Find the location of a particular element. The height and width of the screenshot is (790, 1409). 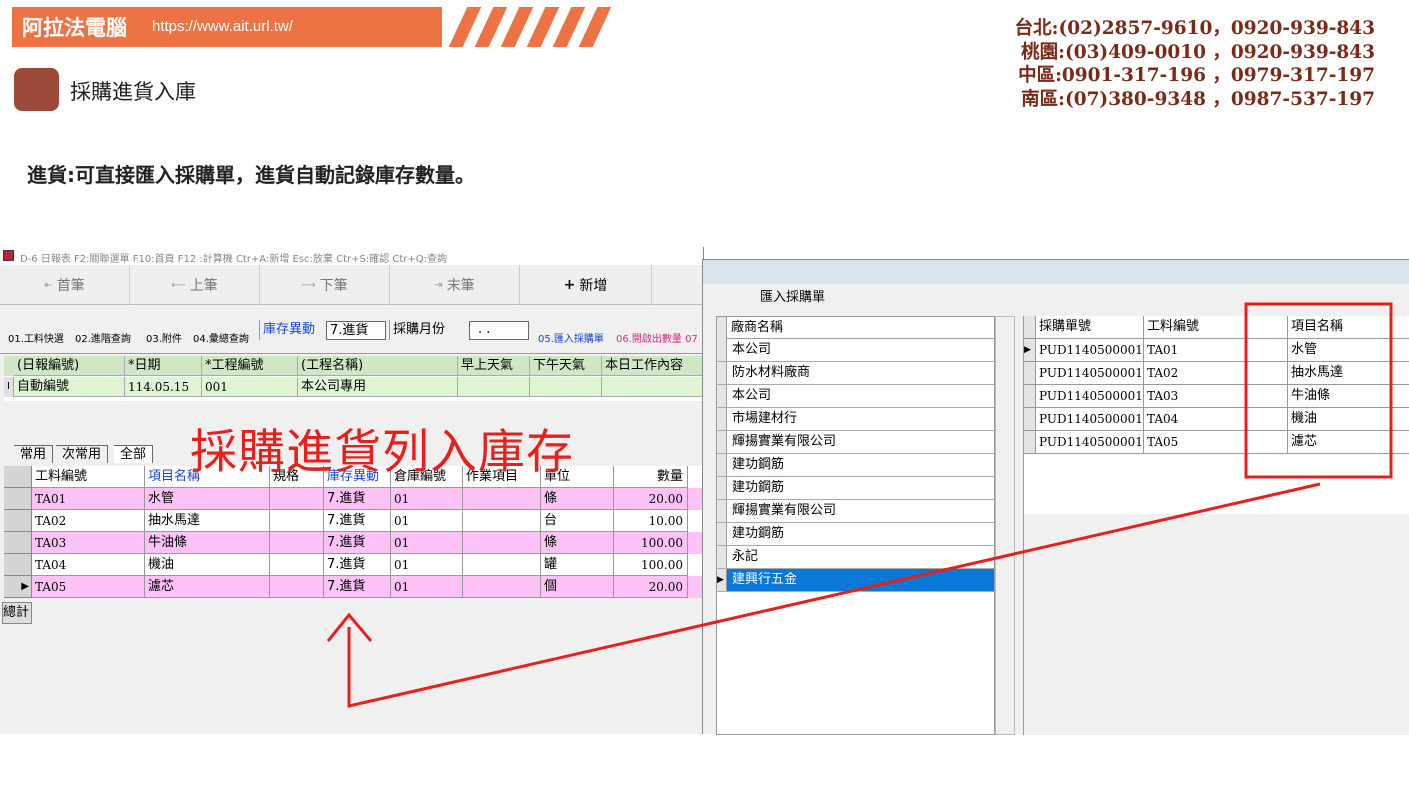

first-record-button: ⇤ 首筆 is located at coordinates (65, 285).